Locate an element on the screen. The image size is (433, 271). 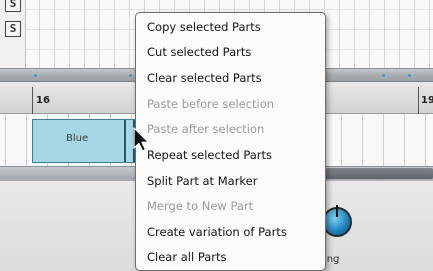
menu-item-cut-selected-parts: Cut selected Parts is located at coordinates (235, 52).